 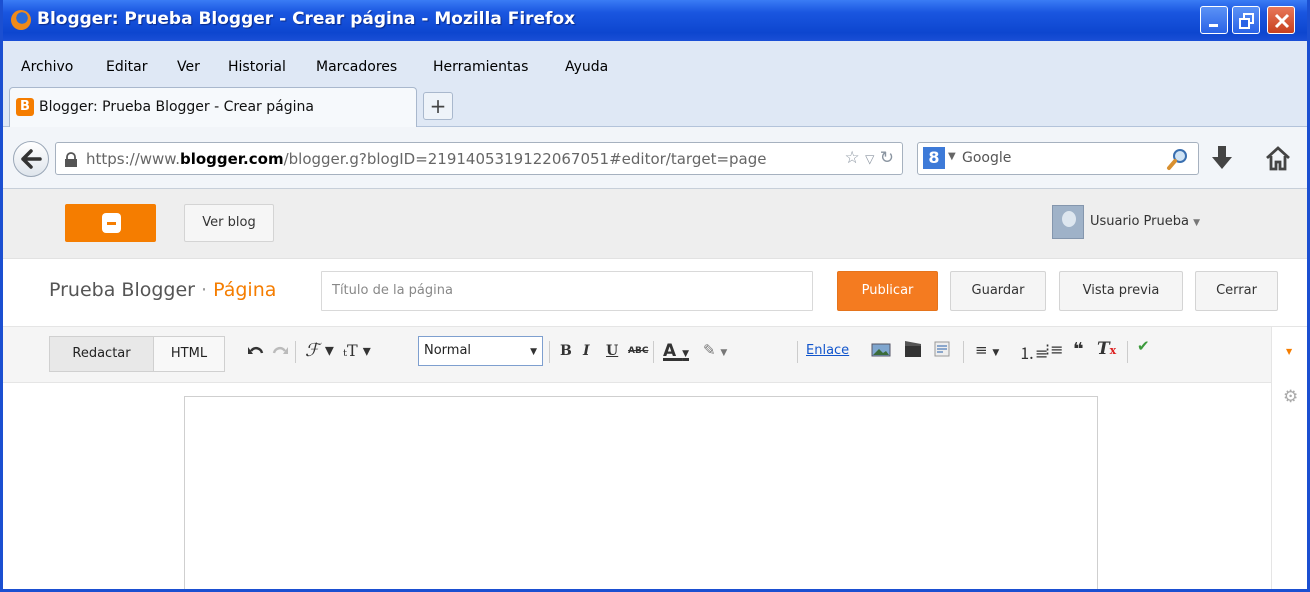 I want to click on numbered-list-icon: ⒈≡, so click(x=1033, y=352).